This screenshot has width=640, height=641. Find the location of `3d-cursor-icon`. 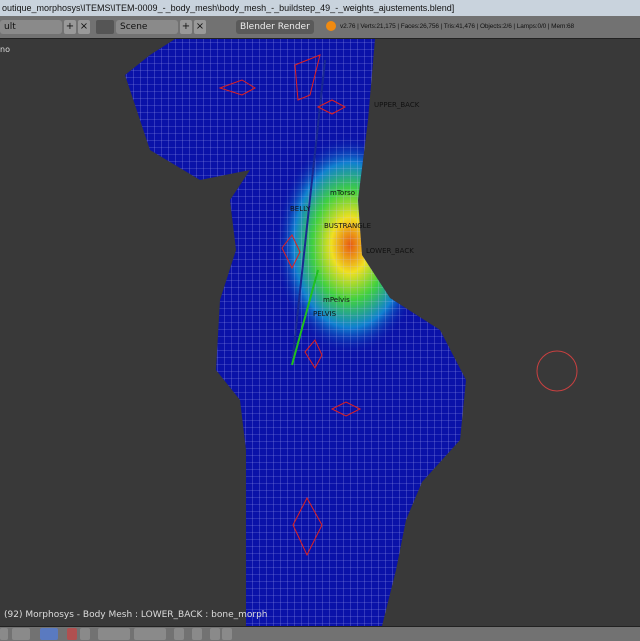

3d-cursor-icon is located at coordinates (557, 371).